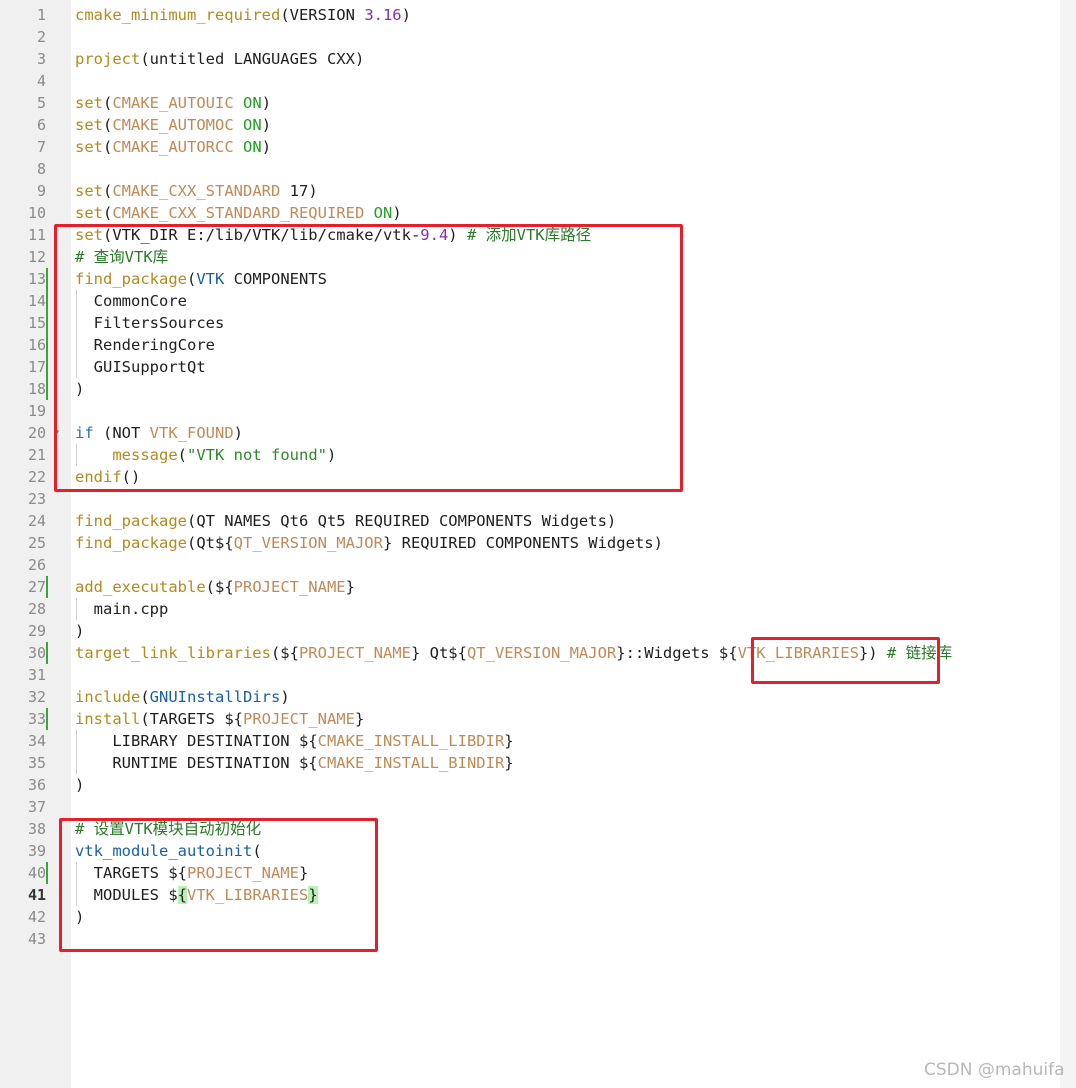 This screenshot has width=1076, height=1088. I want to click on line-number: 29, so click(36, 631).